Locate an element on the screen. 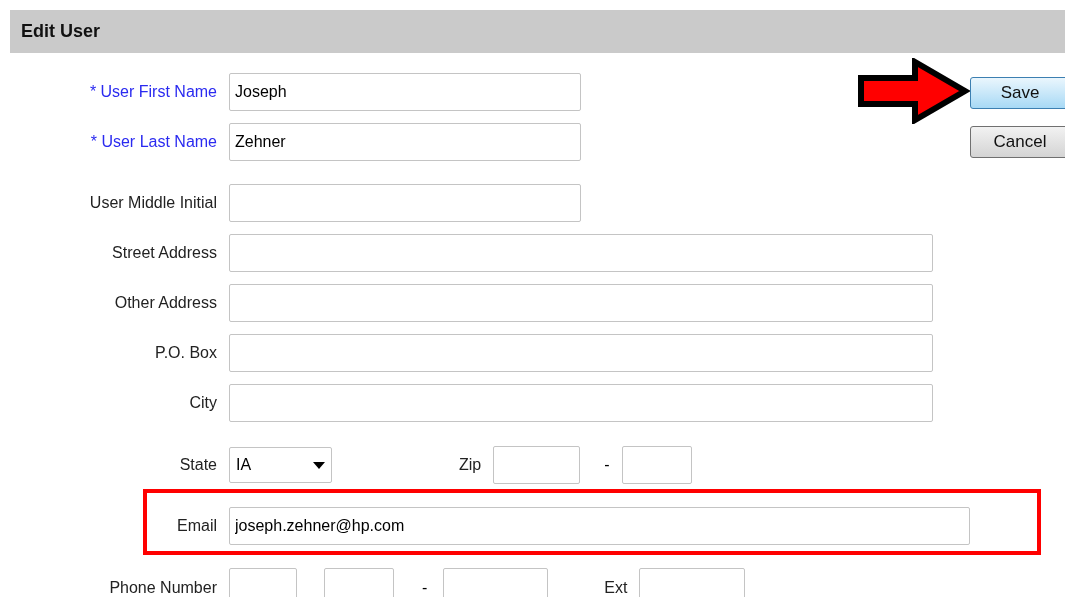 The image size is (1065, 597). text-field: Joseph is located at coordinates (405, 92).